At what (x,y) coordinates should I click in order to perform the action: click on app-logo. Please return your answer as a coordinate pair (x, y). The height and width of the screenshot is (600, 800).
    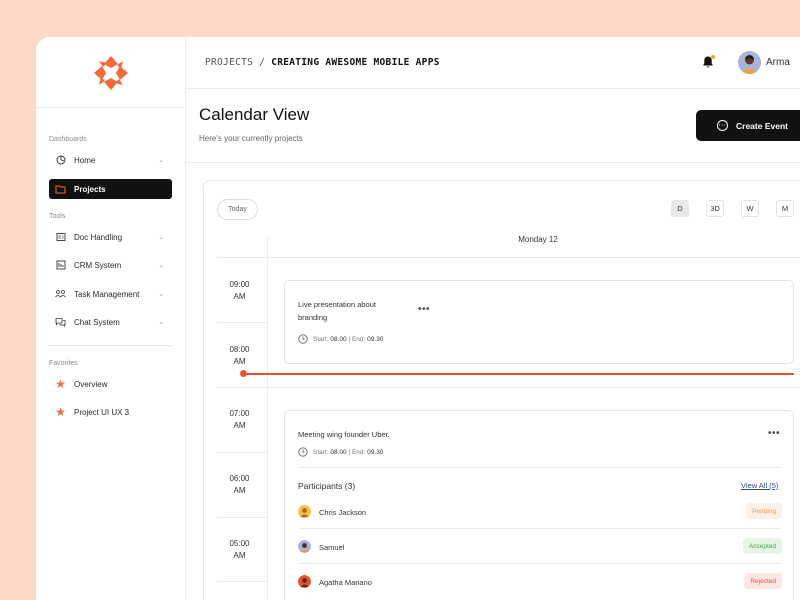
    Looking at the image, I should click on (111, 73).